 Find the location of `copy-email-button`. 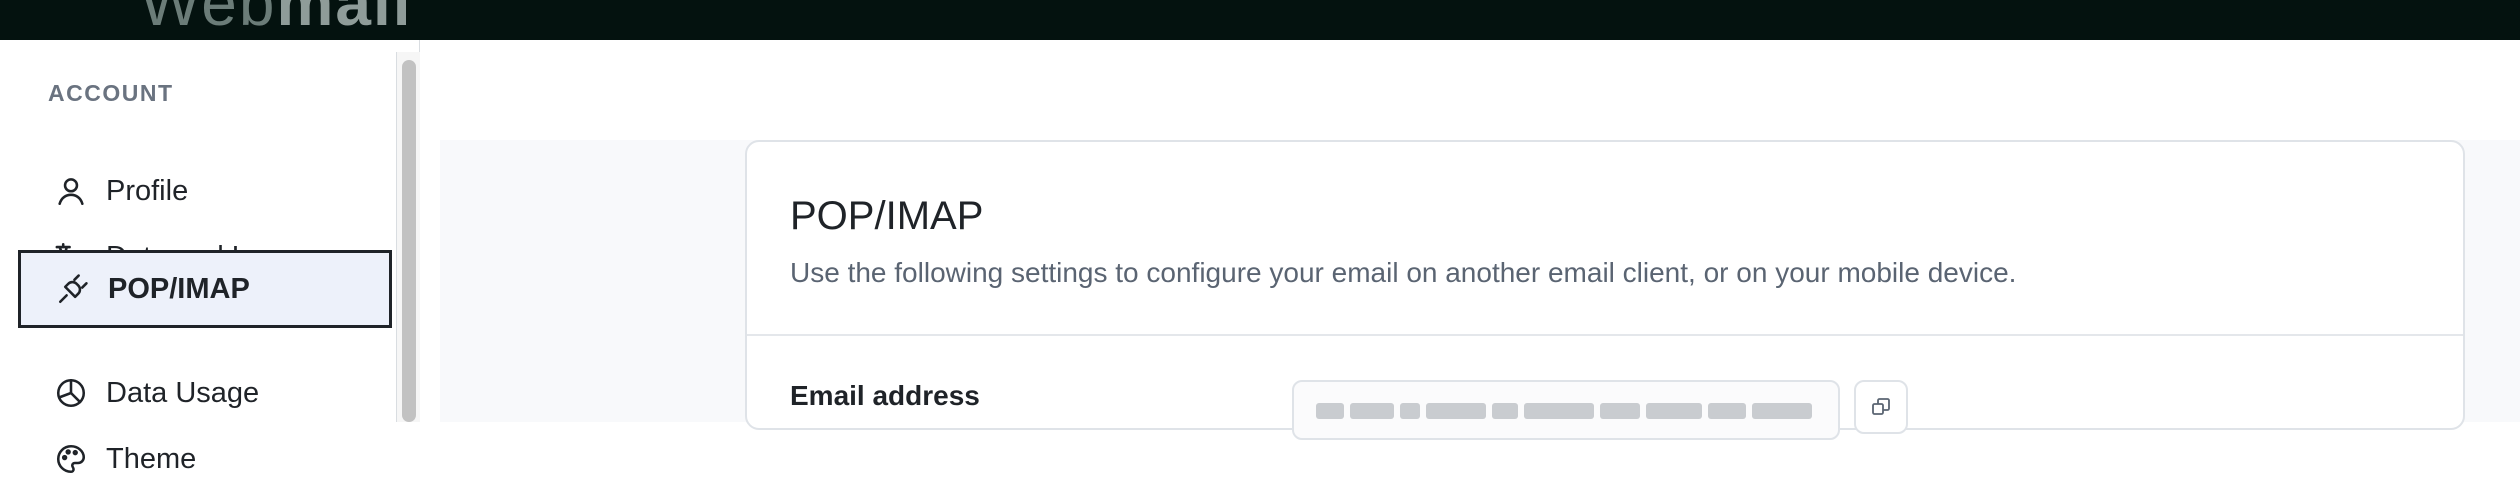

copy-email-button is located at coordinates (1881, 407).